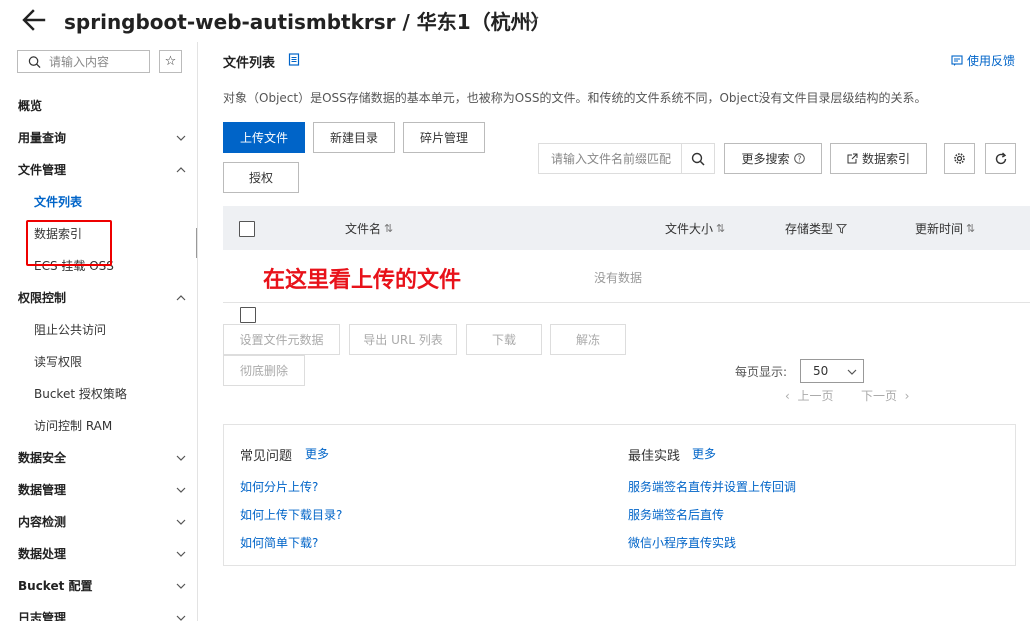 This screenshot has height=621, width=1030. Describe the element at coordinates (821, 371) in the screenshot. I see `page-size-value: 50` at that location.